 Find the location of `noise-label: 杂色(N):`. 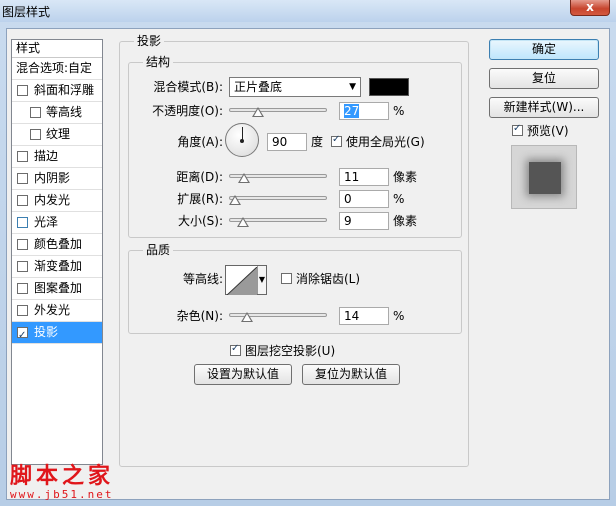

noise-label: 杂色(N): is located at coordinates (199, 316).